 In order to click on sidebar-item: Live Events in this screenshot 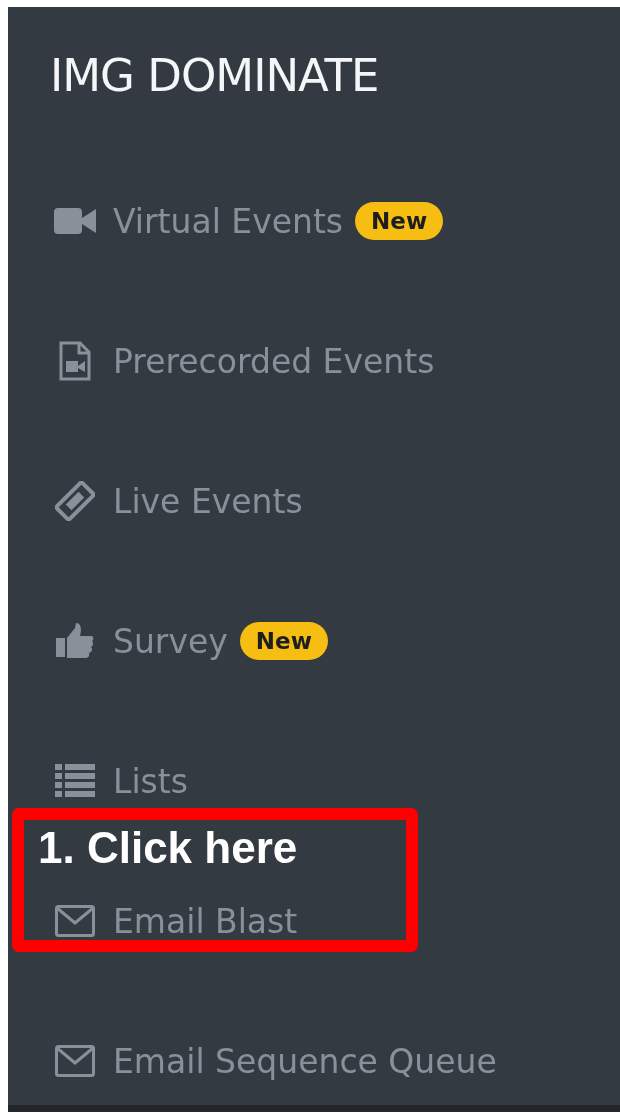, I will do `click(155, 501)`.